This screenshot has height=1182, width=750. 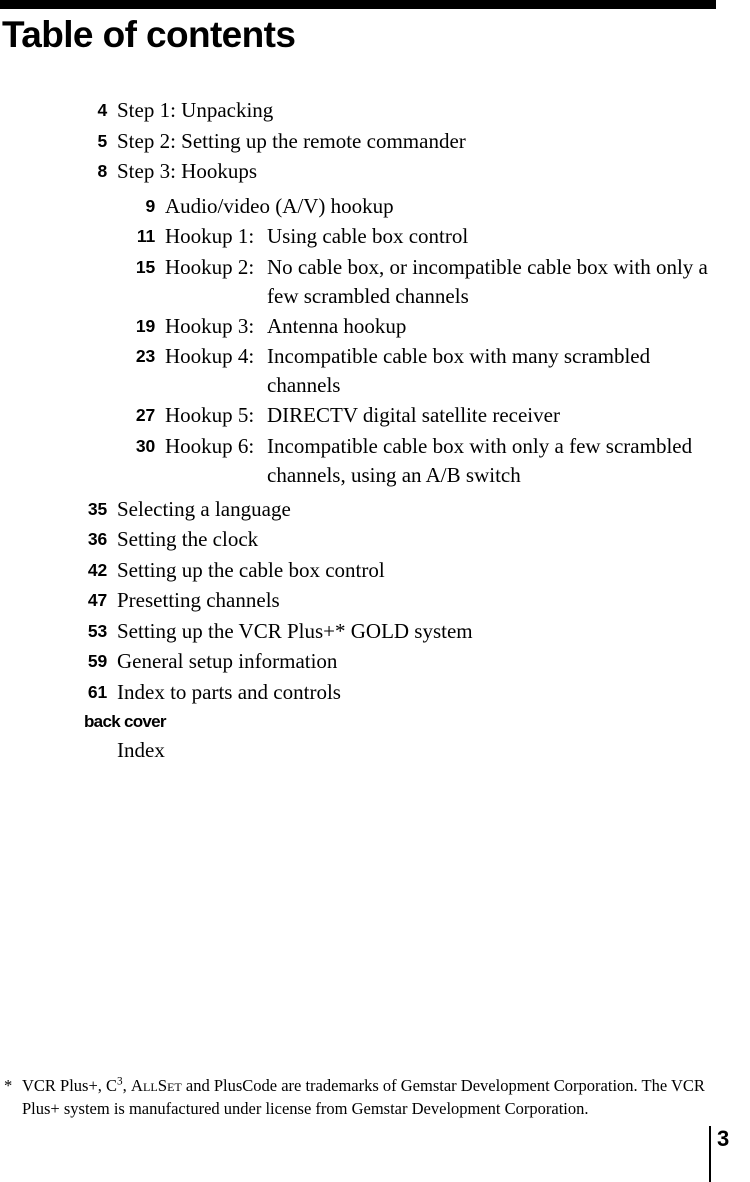 I want to click on toc-entry-title: Step 1: Unpacking, so click(x=428, y=111).